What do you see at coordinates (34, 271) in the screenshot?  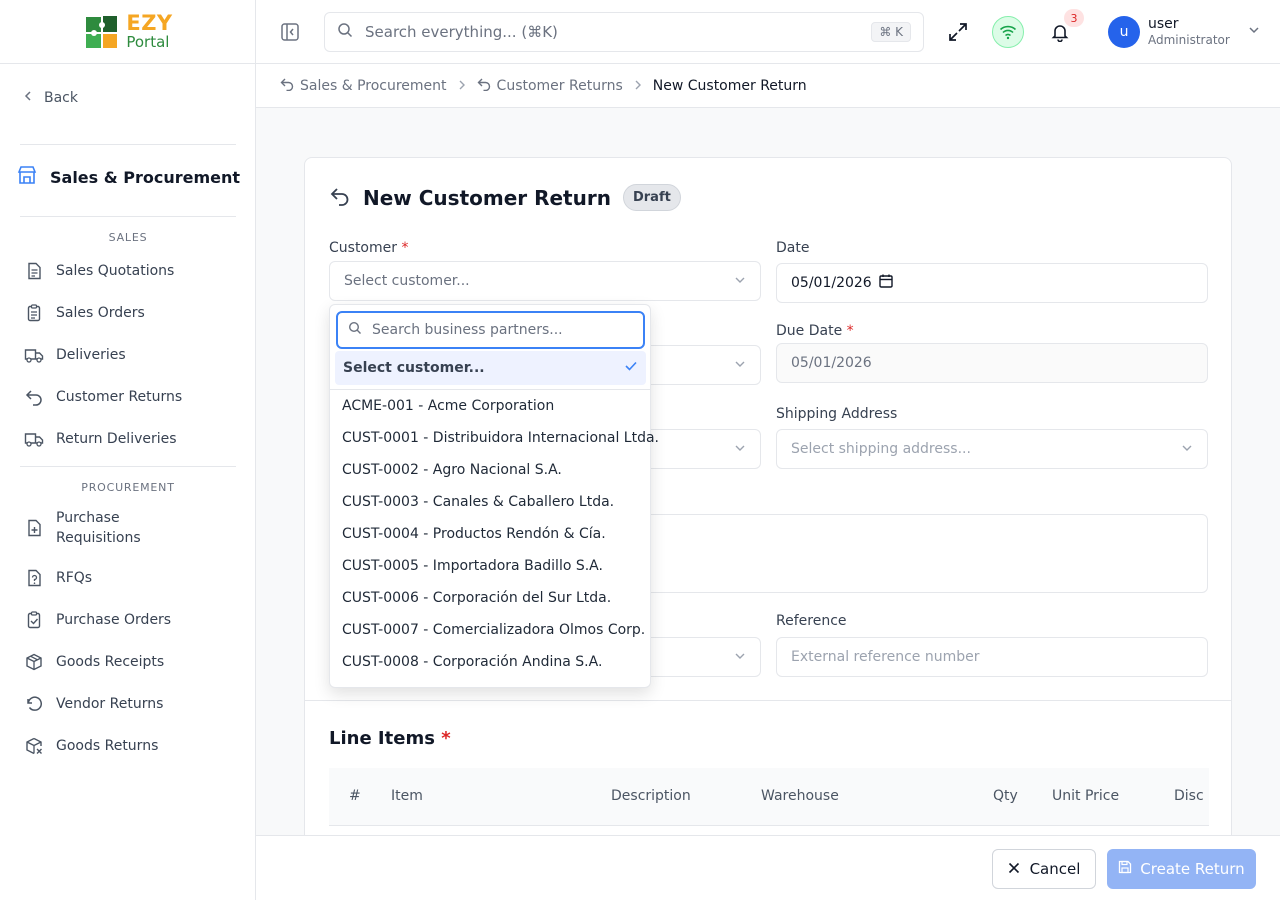 I see `document-icon` at bounding box center [34, 271].